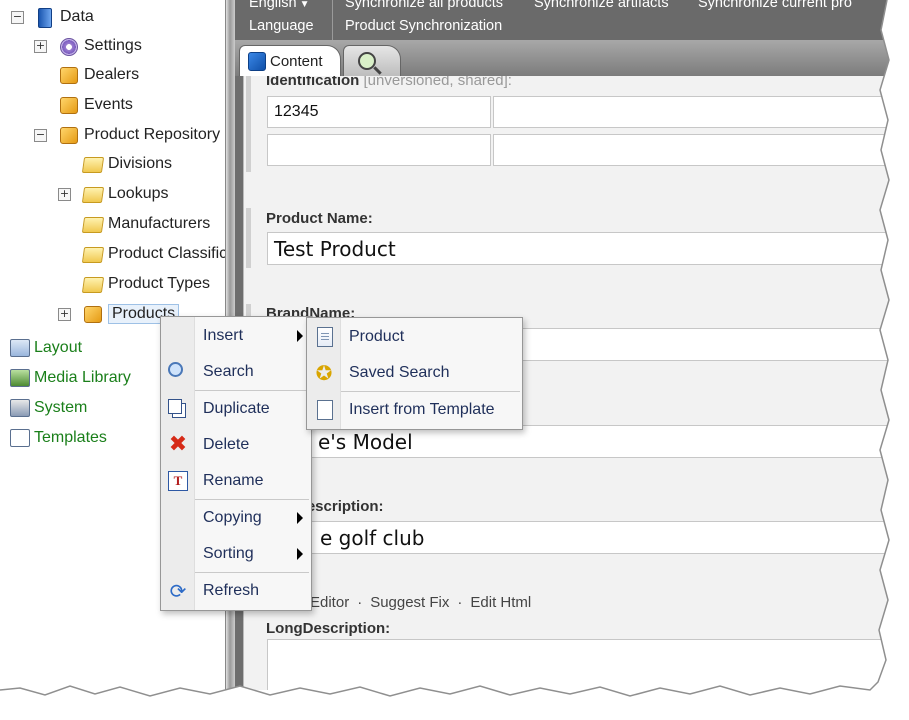 The width and height of the screenshot is (909, 720). I want to click on tab-content: Content, so click(290, 60).